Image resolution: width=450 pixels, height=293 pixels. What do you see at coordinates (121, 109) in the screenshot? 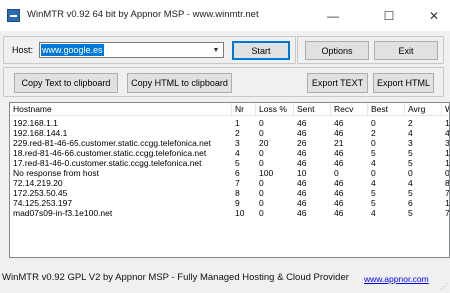
I see `column-header-hostname: Hostname` at bounding box center [121, 109].